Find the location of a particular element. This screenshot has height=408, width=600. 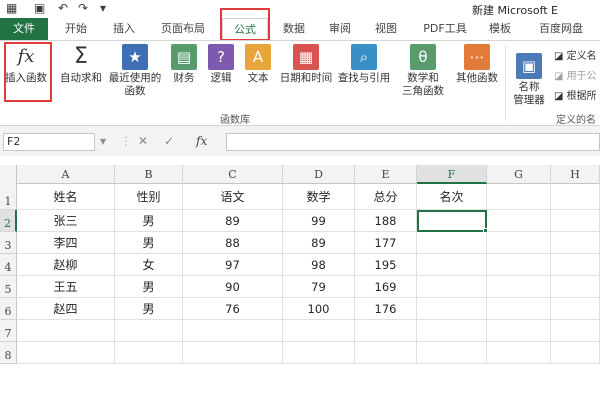

cell-c2: 89 is located at coordinates (233, 221).